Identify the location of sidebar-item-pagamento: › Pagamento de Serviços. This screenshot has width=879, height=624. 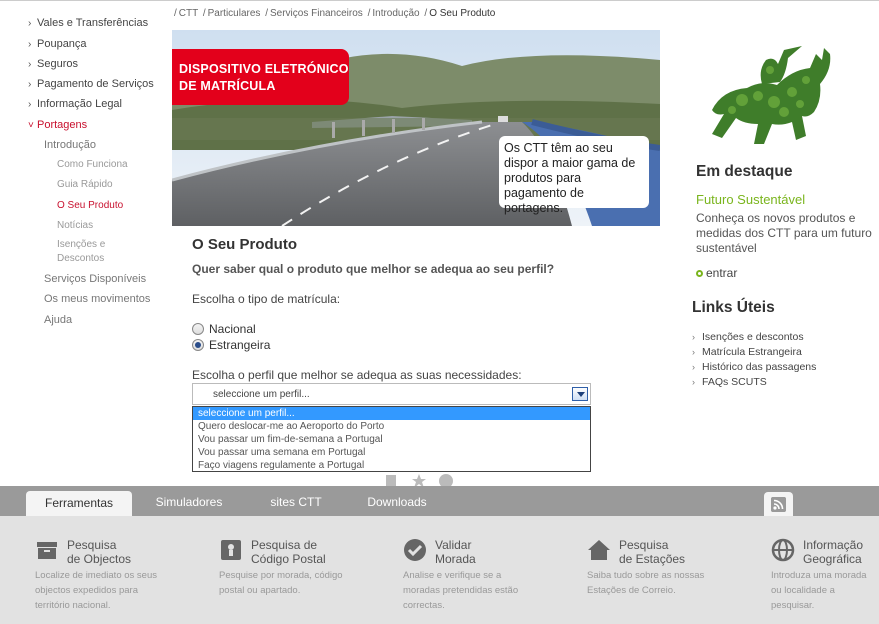
(91, 84).